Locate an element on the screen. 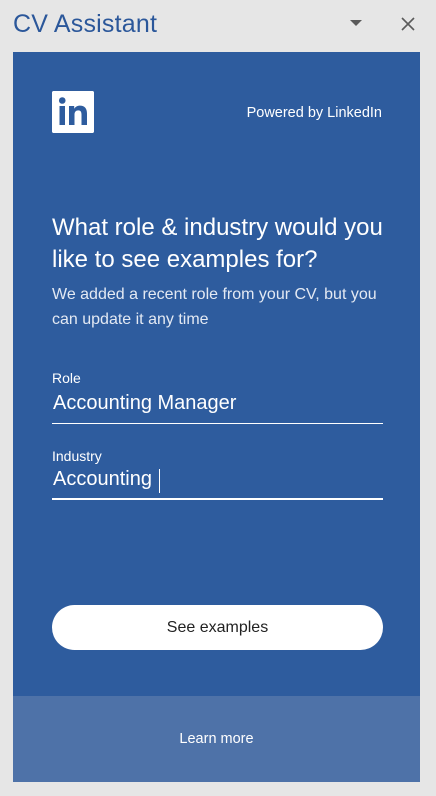  task-pane-options-button is located at coordinates (356, 23).